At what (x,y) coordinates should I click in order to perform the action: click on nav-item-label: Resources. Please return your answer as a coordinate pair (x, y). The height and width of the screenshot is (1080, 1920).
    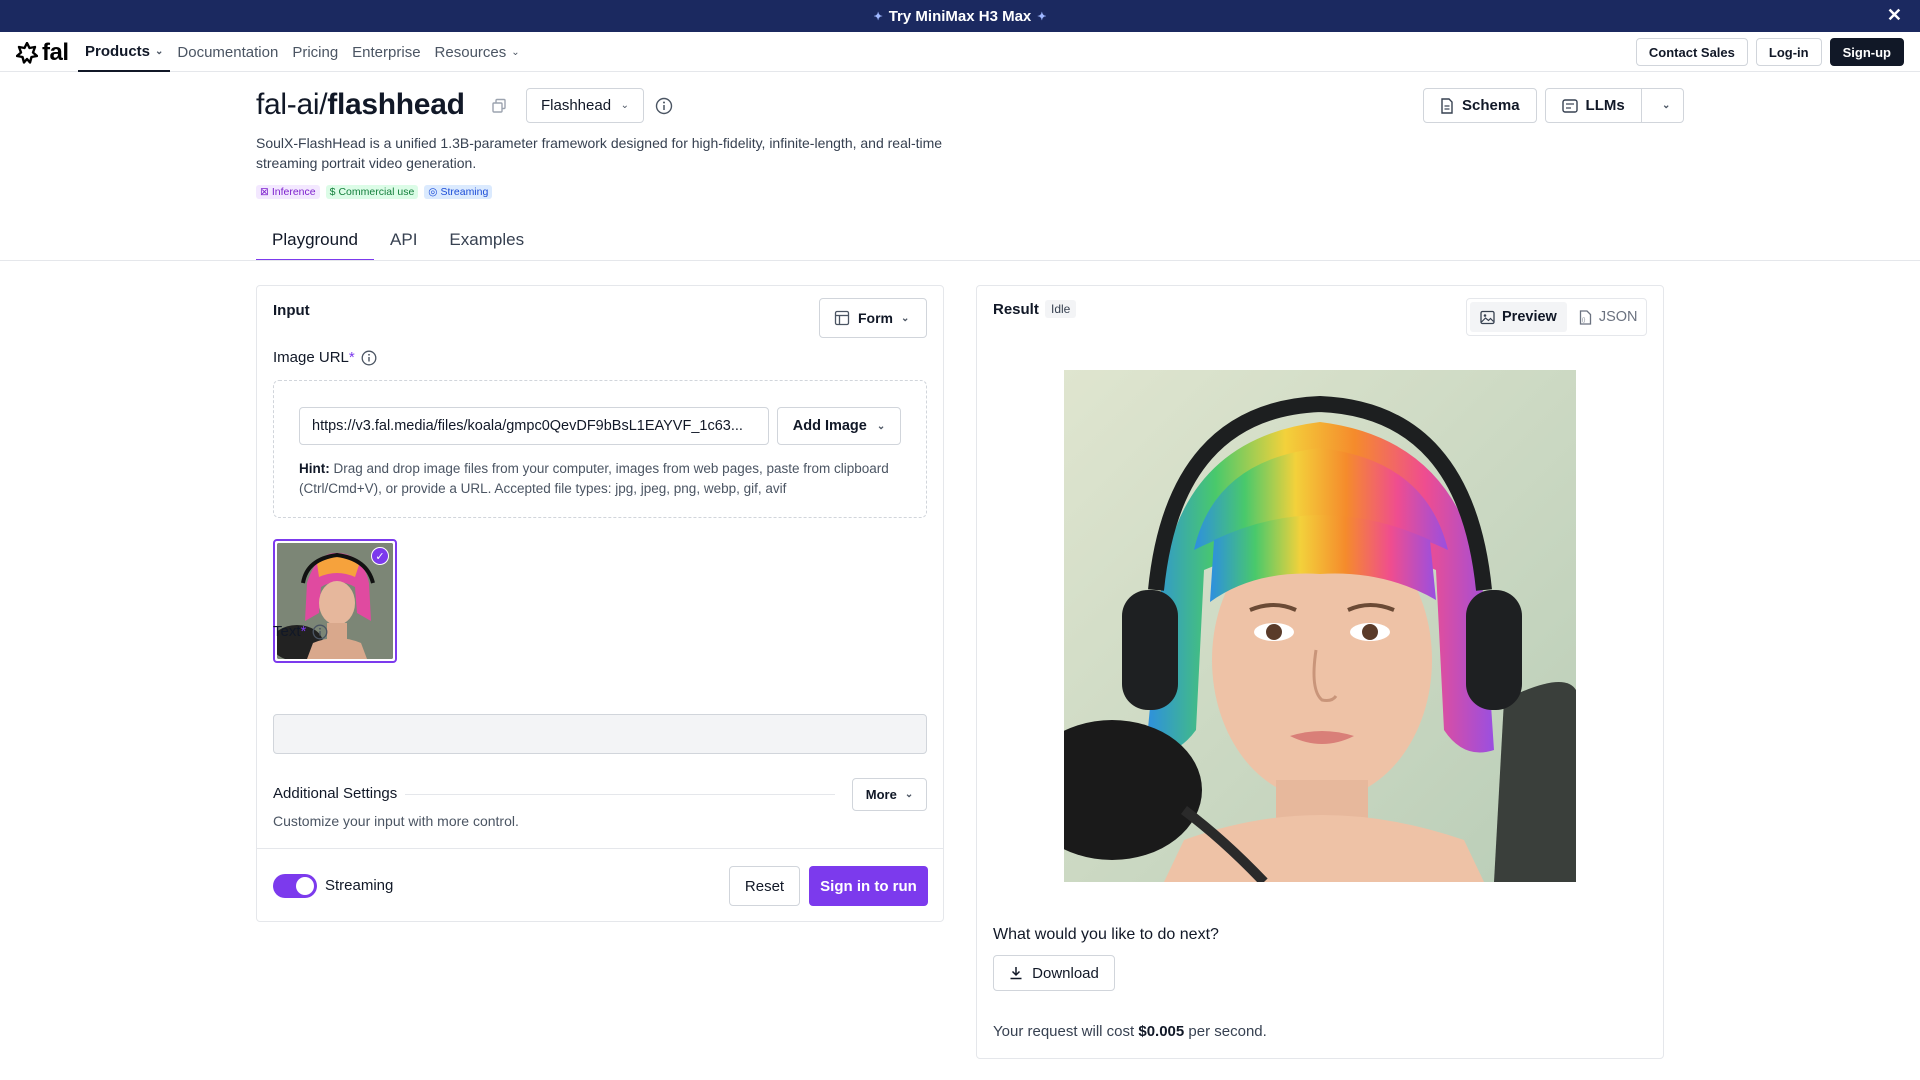
    Looking at the image, I should click on (470, 52).